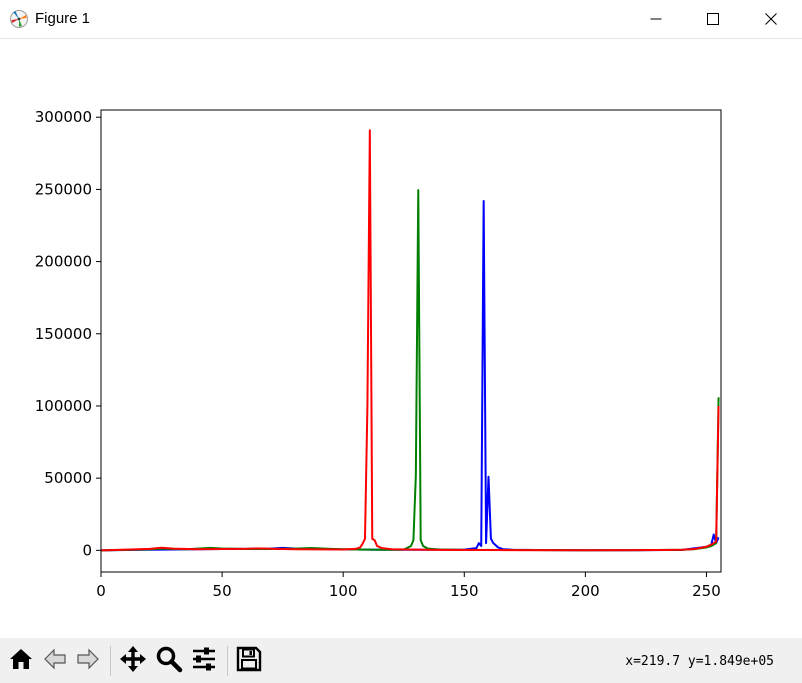  I want to click on back-button, so click(55, 661).